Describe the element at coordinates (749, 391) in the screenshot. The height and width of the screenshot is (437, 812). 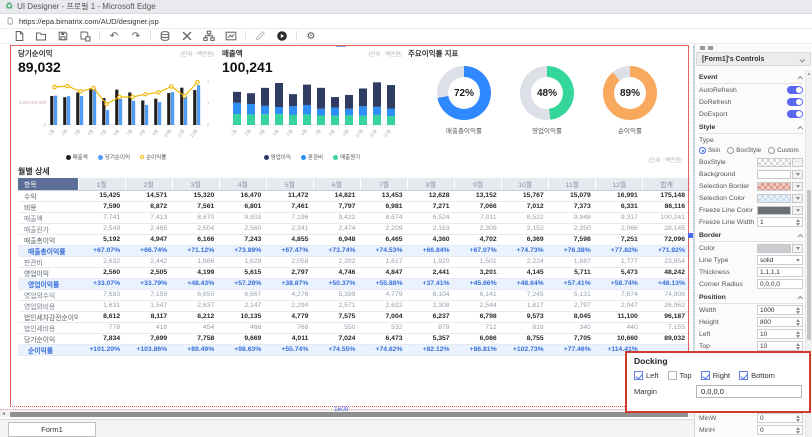
I see `margin-input: 0,0,0,0` at that location.